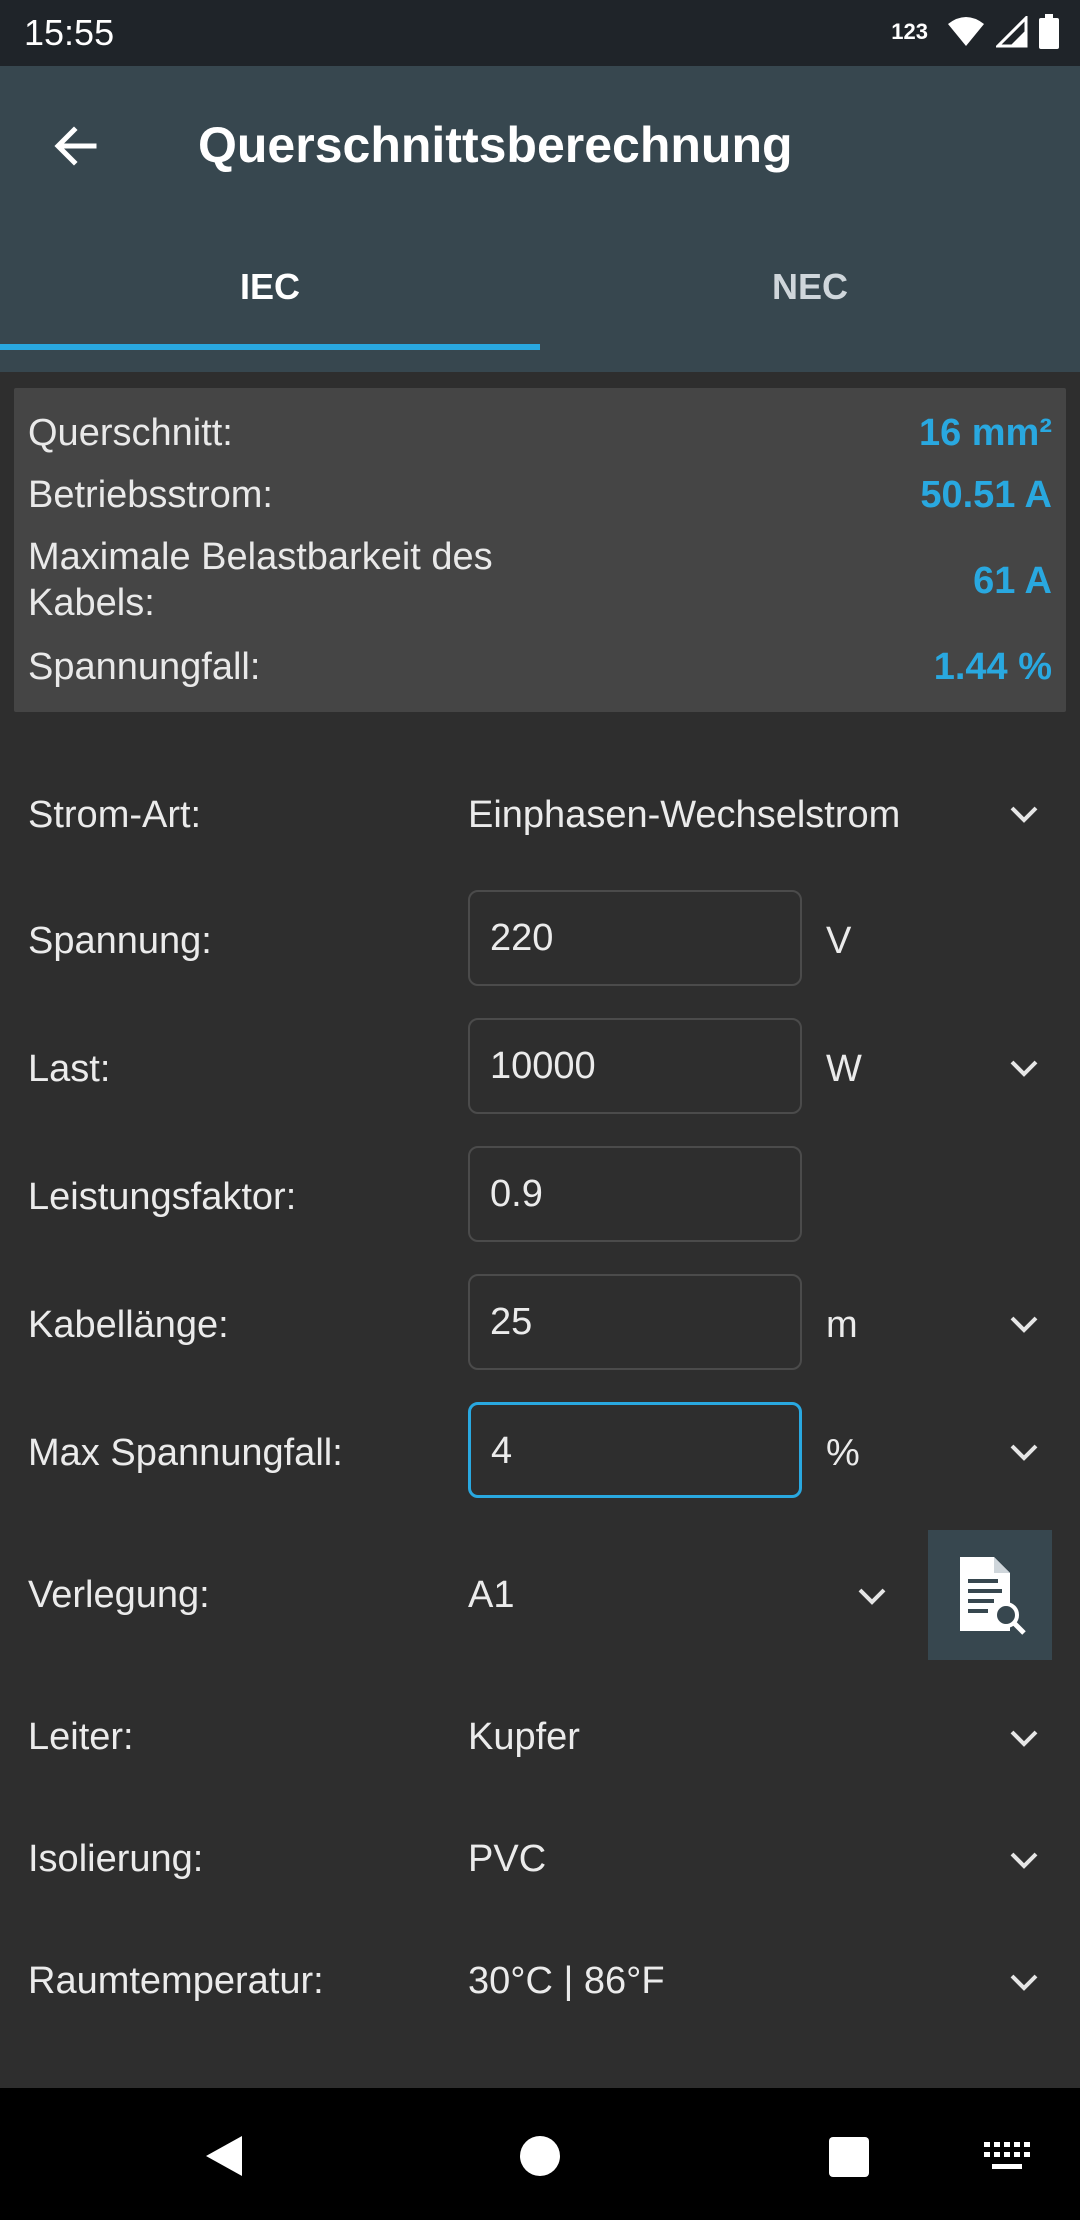 This screenshot has height=2220, width=1080. What do you see at coordinates (524, 1737) in the screenshot?
I see `conductor-value: Kupfer` at bounding box center [524, 1737].